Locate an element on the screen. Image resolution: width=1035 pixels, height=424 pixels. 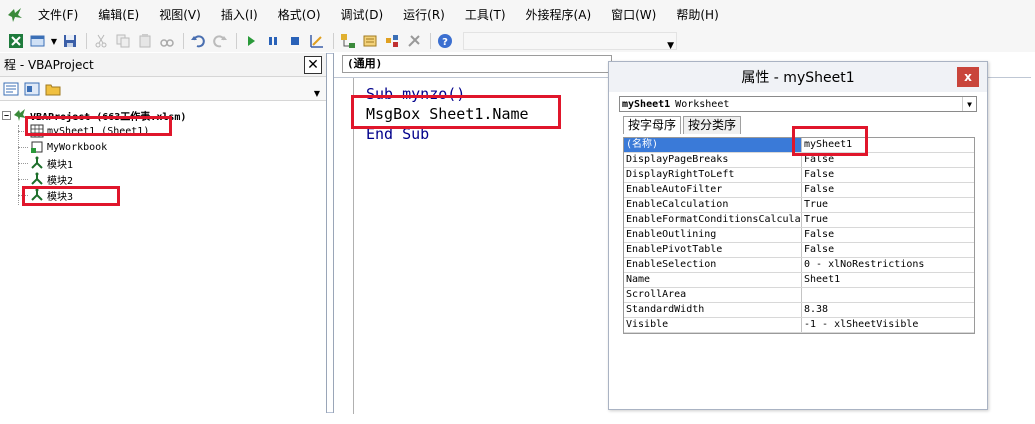
standard-toolbar: ▼ ? ▼ is located at coordinates (517, 41).